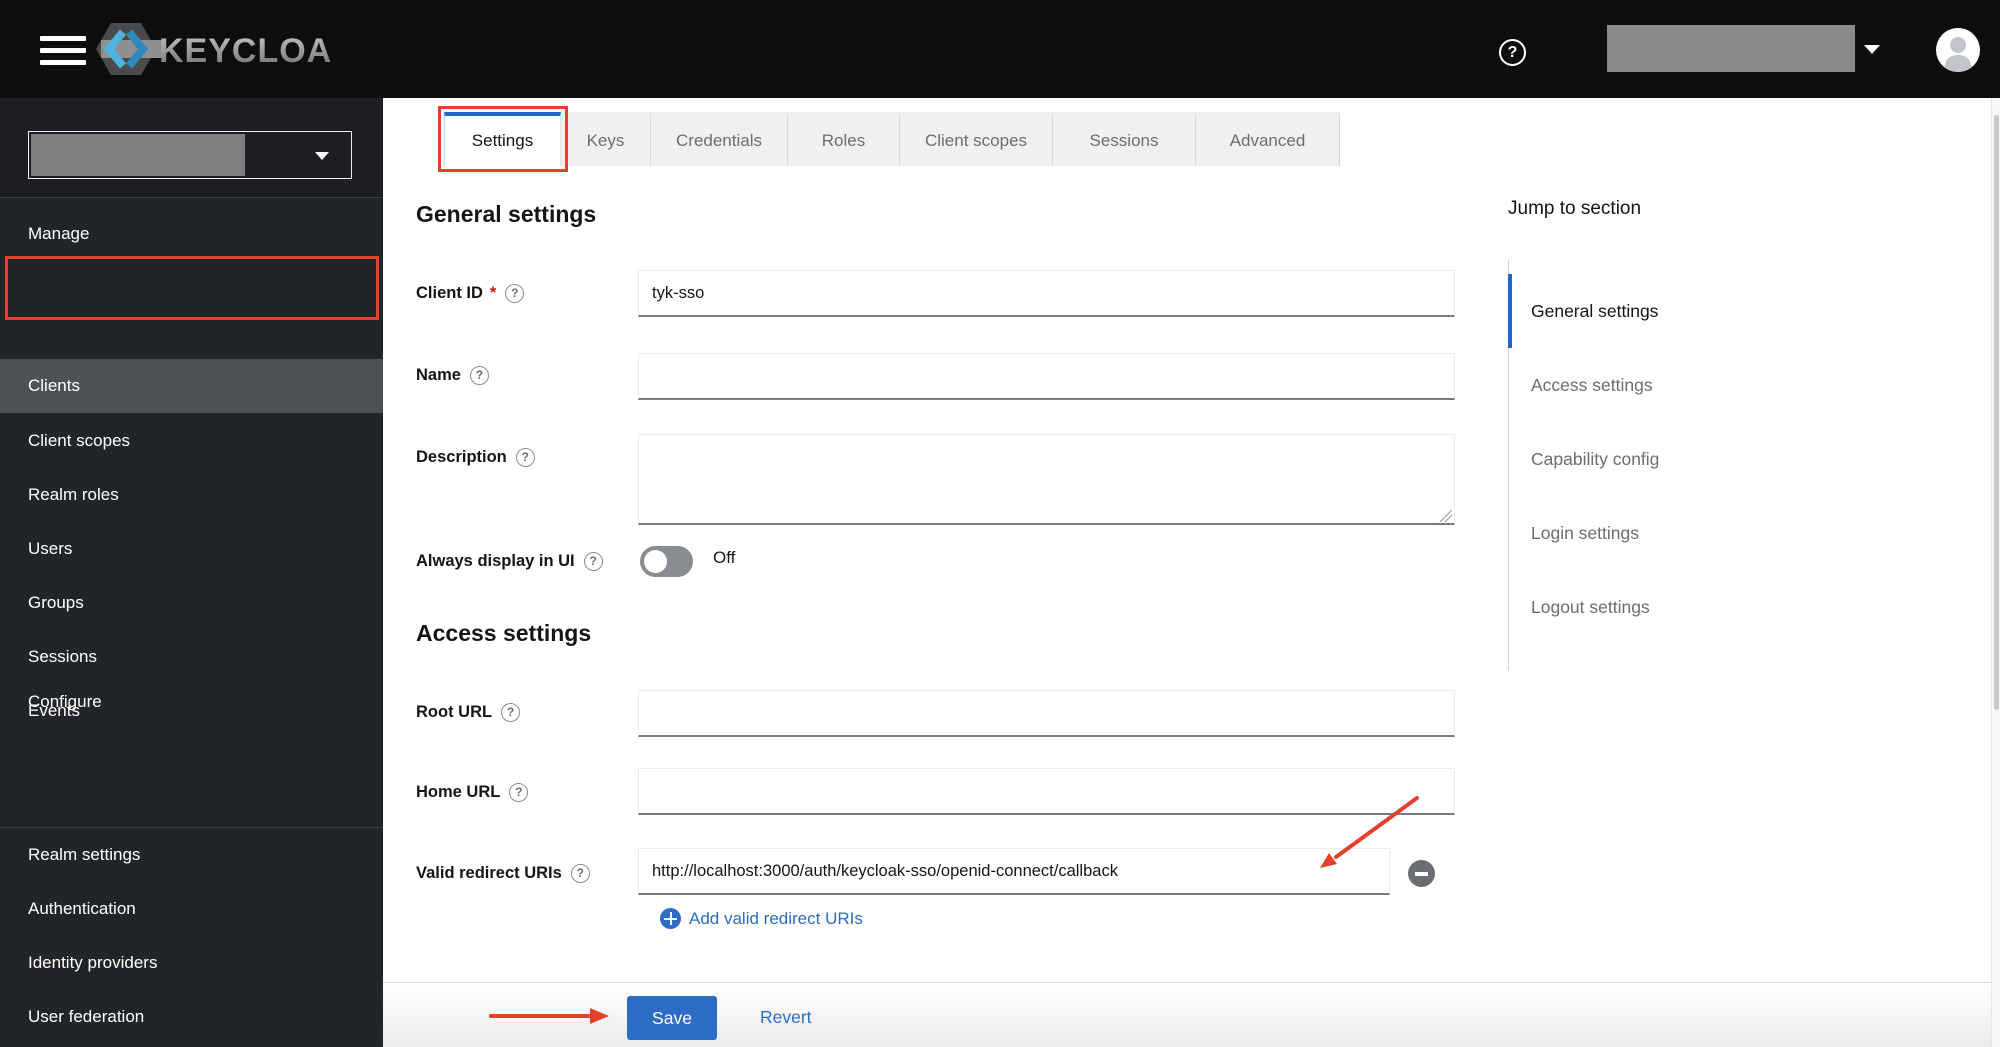 Image resolution: width=2000 pixels, height=1047 pixels. Describe the element at coordinates (1046, 376) in the screenshot. I see `name-input` at that location.